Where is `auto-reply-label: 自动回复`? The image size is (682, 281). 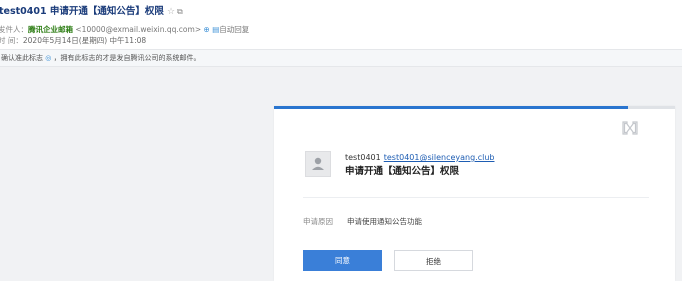
auto-reply-label: 自动回复 is located at coordinates (234, 29).